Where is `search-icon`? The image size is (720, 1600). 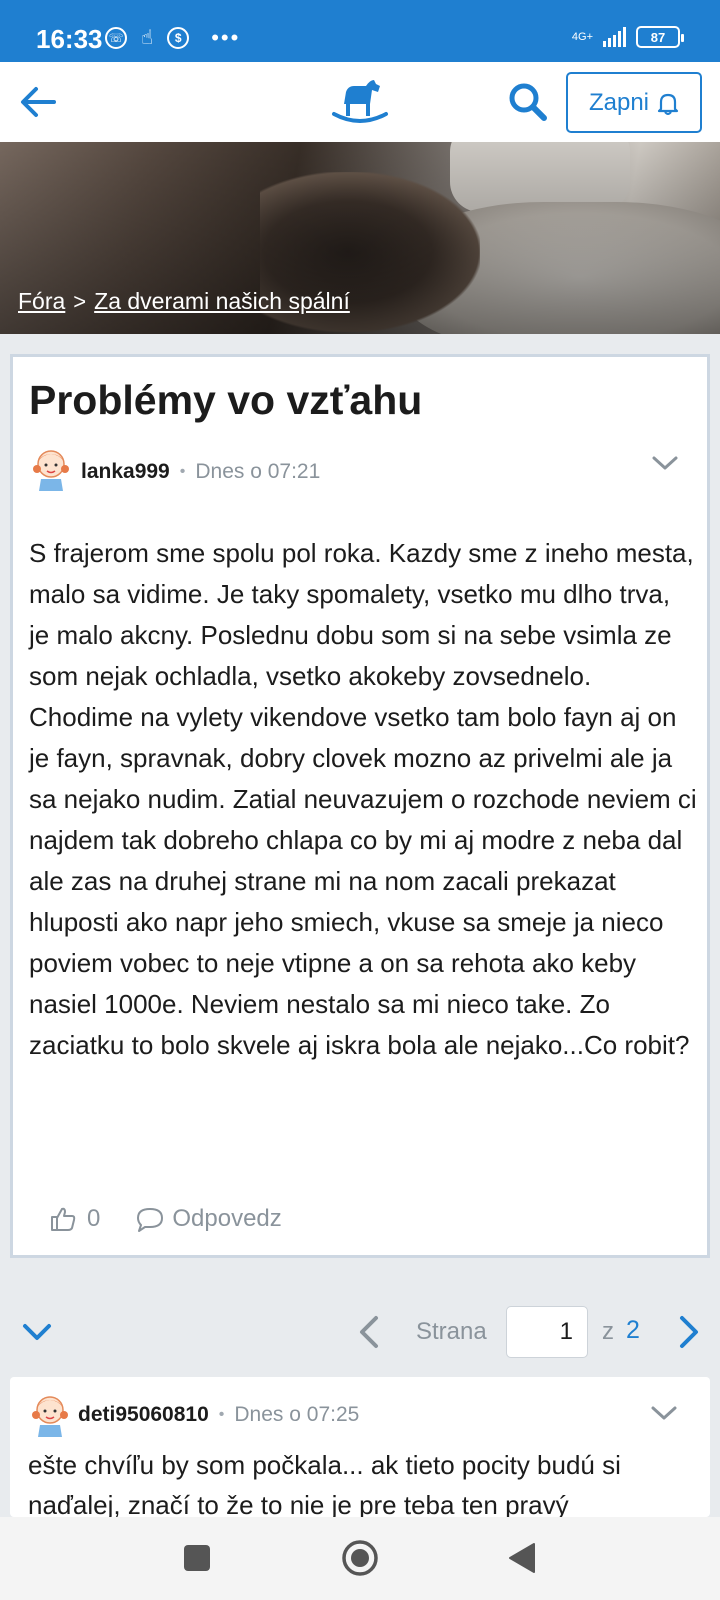 search-icon is located at coordinates (528, 102).